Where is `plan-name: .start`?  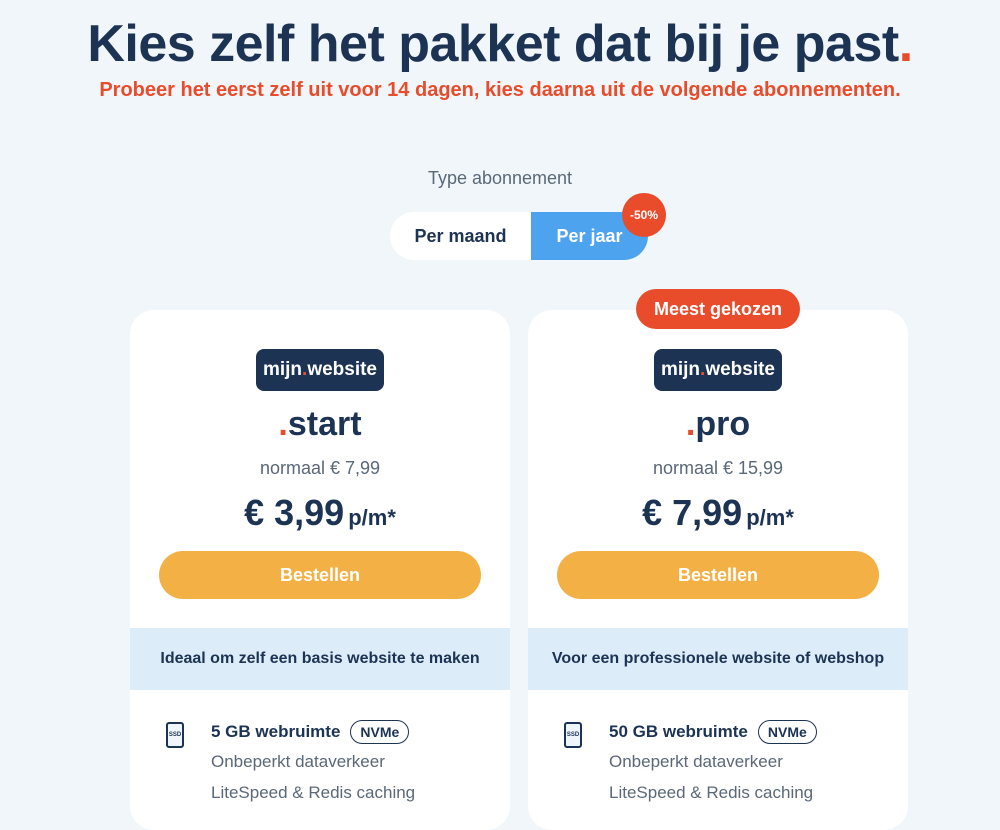
plan-name: .start is located at coordinates (320, 424).